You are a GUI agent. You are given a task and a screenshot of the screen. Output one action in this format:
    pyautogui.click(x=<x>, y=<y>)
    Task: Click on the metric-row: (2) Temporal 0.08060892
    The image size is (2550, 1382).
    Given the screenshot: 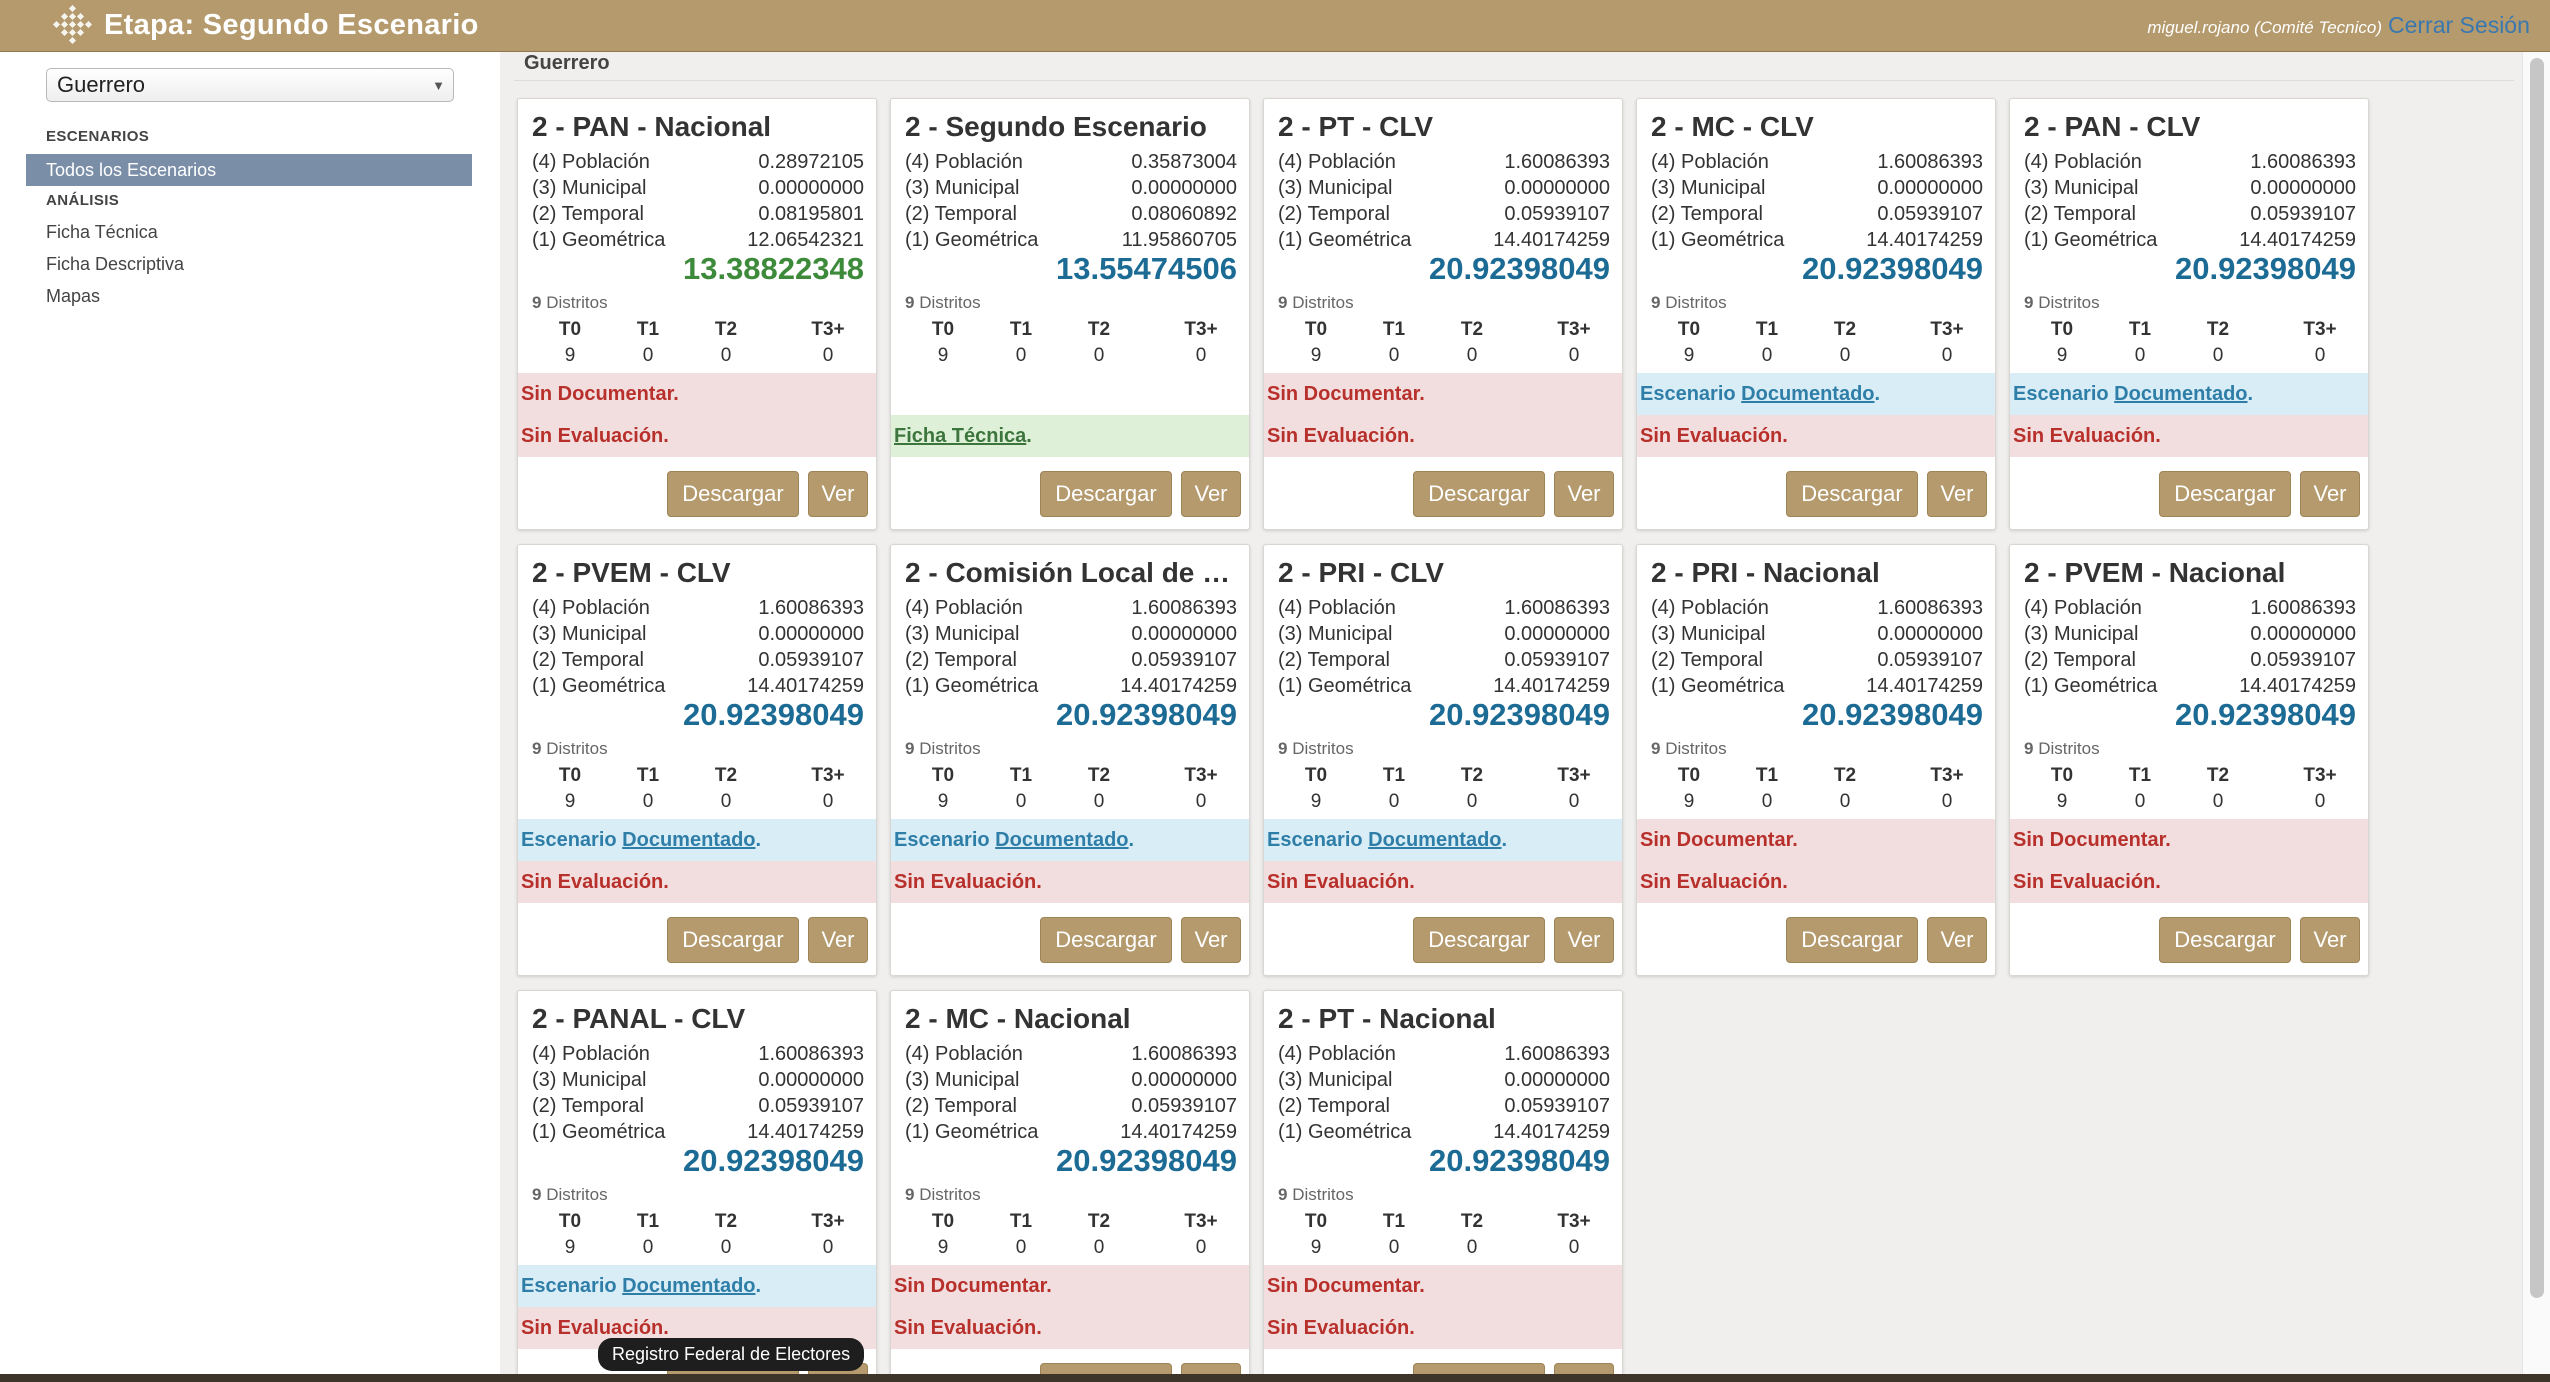 What is the action you would take?
    pyautogui.click(x=1071, y=216)
    